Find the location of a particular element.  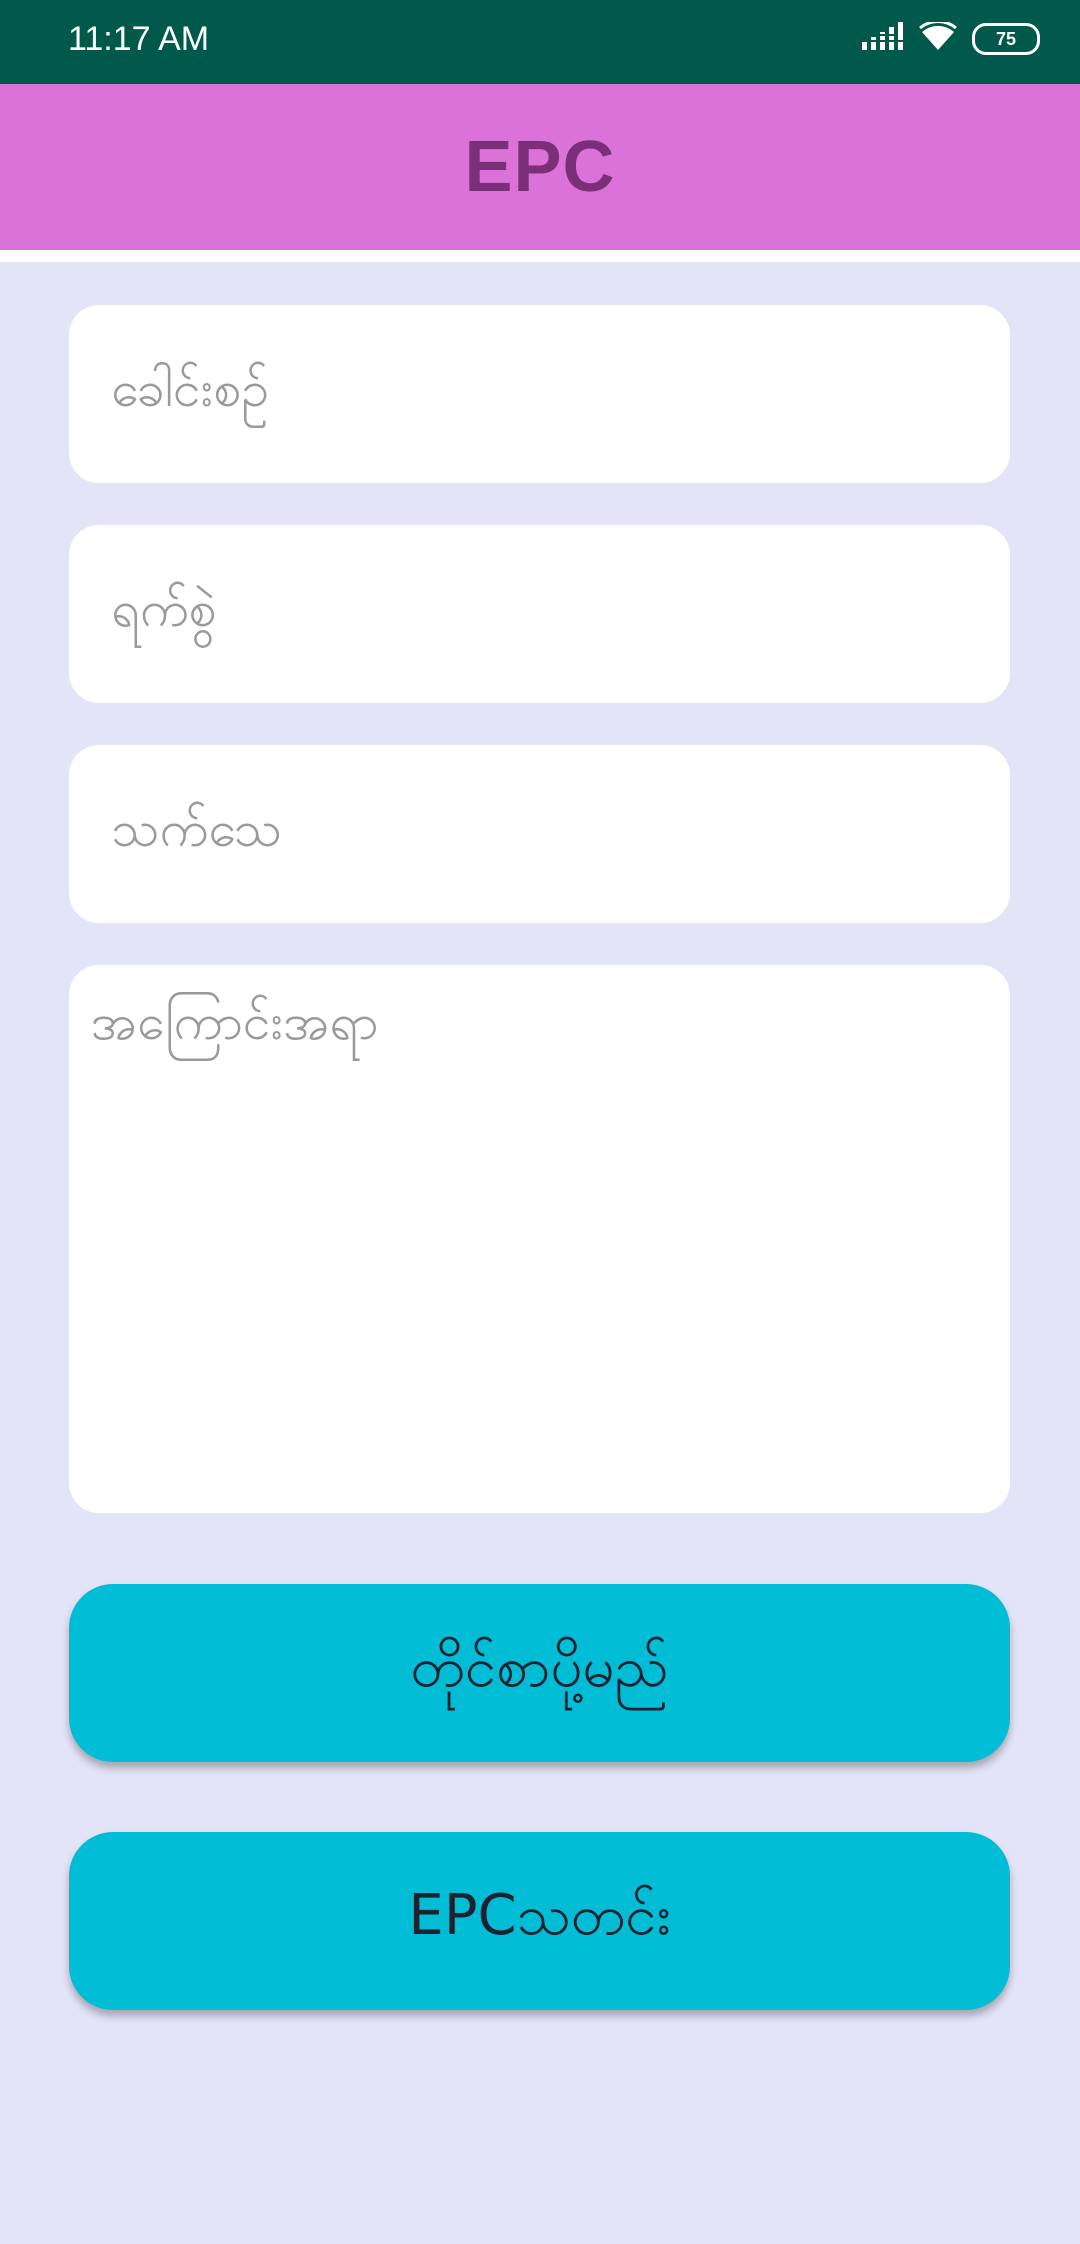

title-placeholder: ခေါင်းစဥ် is located at coordinates (190, 388).